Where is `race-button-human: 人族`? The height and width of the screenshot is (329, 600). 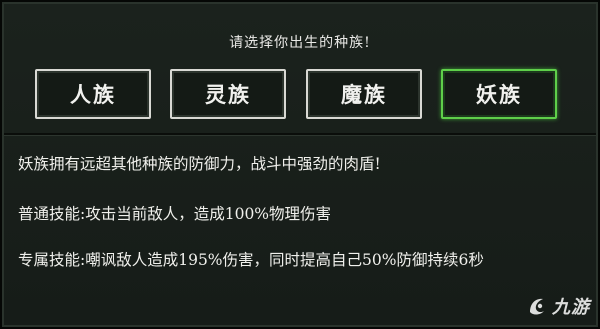 race-button-human: 人族 is located at coordinates (93, 94).